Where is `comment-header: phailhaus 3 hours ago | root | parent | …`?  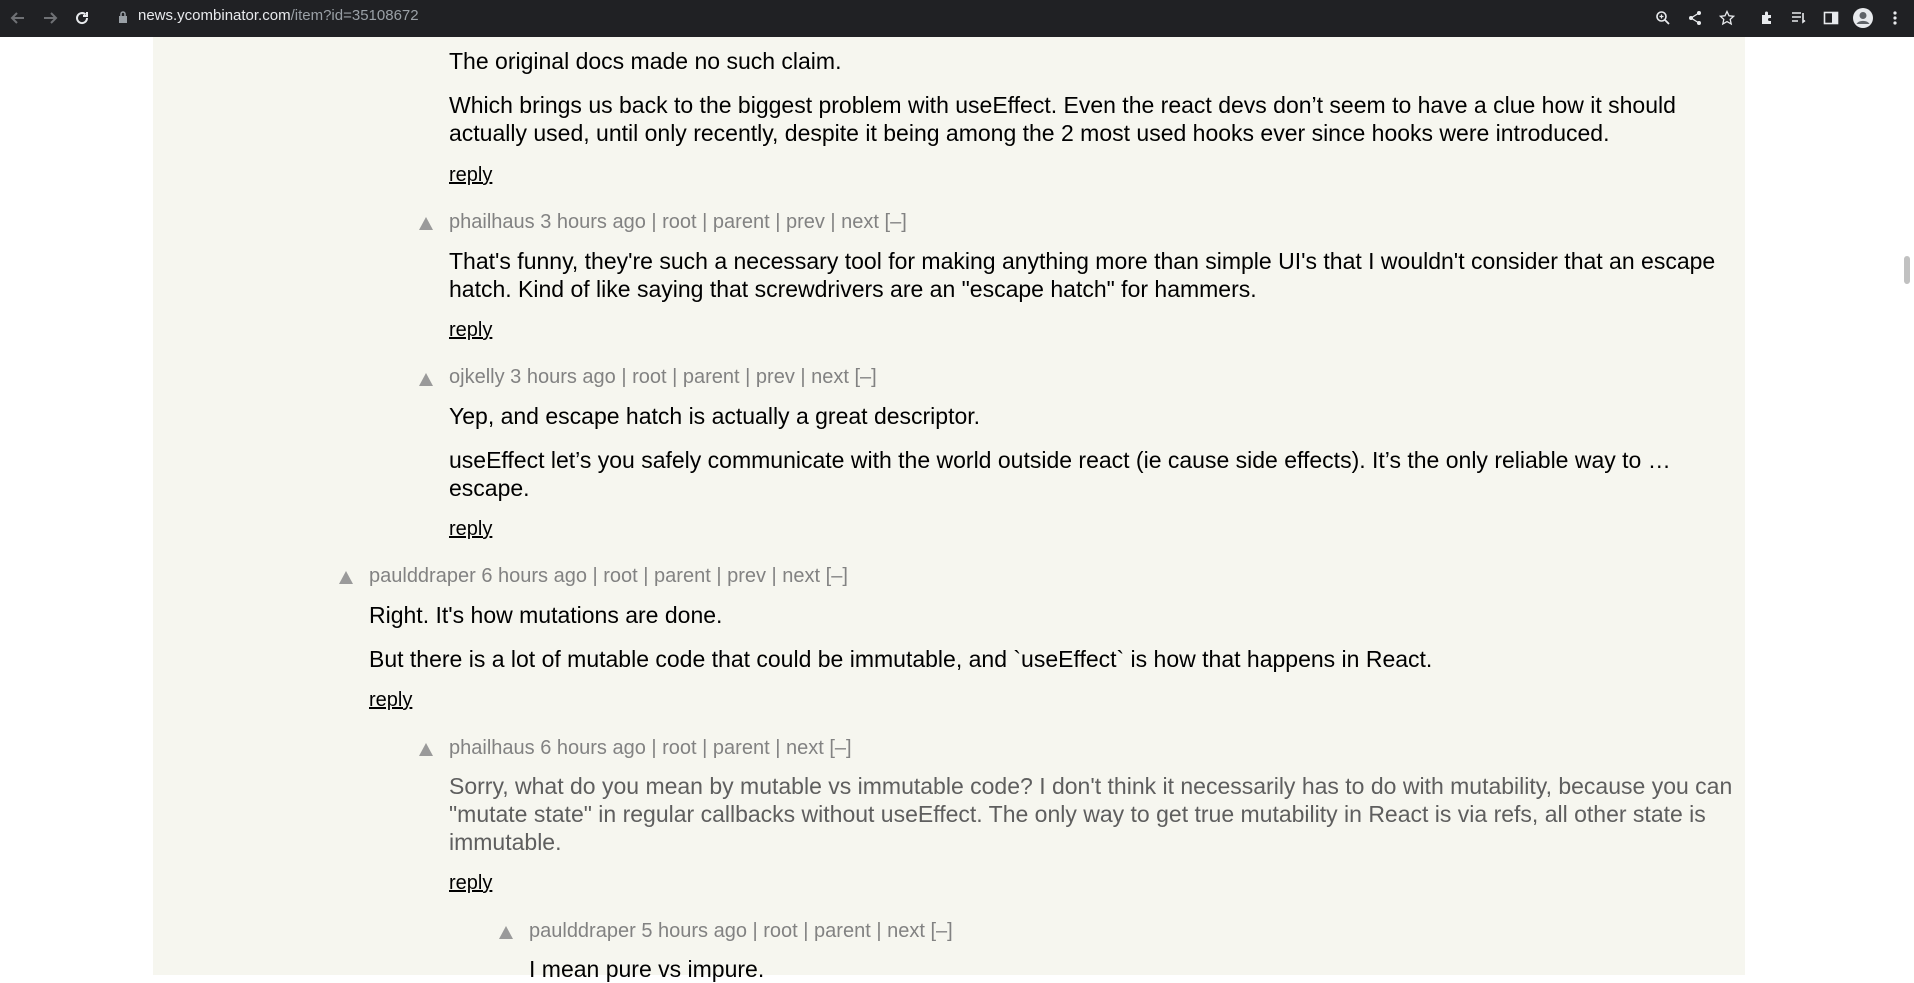
comment-header: phailhaus 3 hours ago | root | parent | … is located at coordinates (678, 222).